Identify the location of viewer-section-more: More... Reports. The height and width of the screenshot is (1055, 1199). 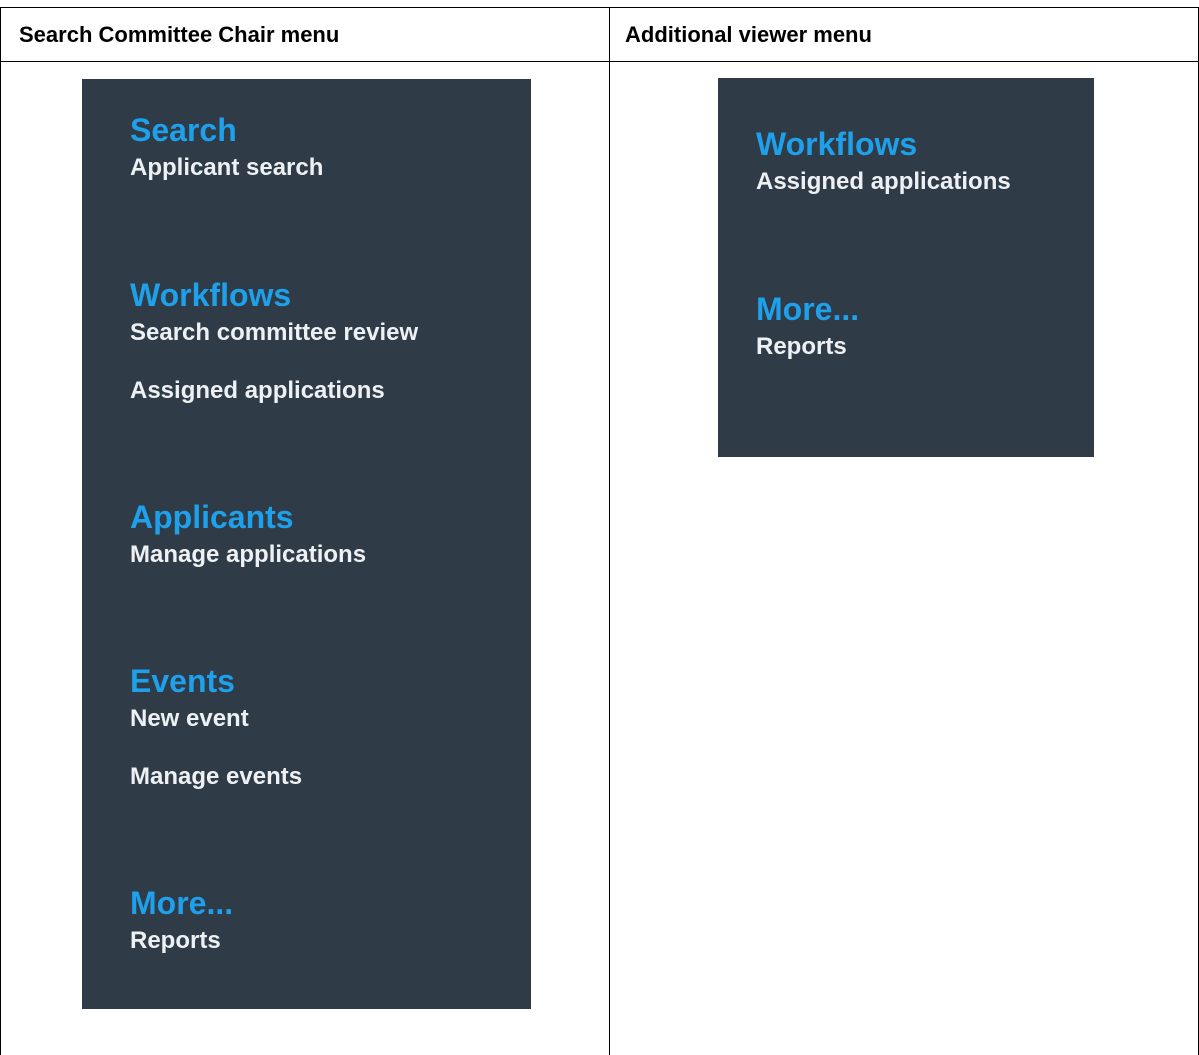
(920, 325).